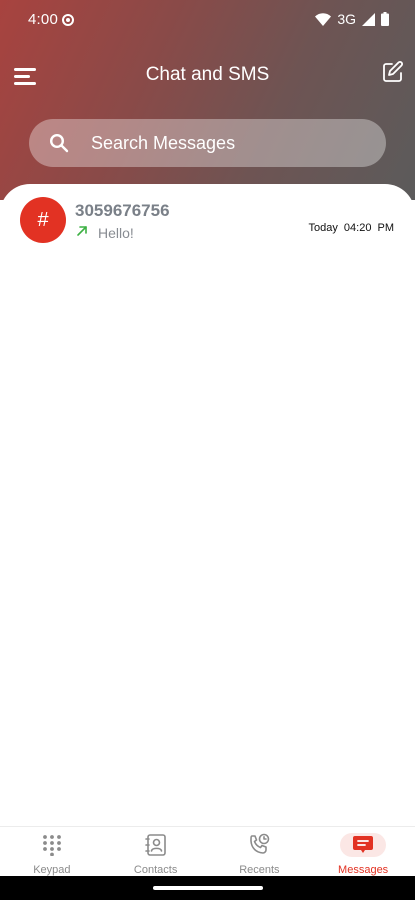 This screenshot has width=415, height=900. I want to click on signal-icon, so click(368, 19).